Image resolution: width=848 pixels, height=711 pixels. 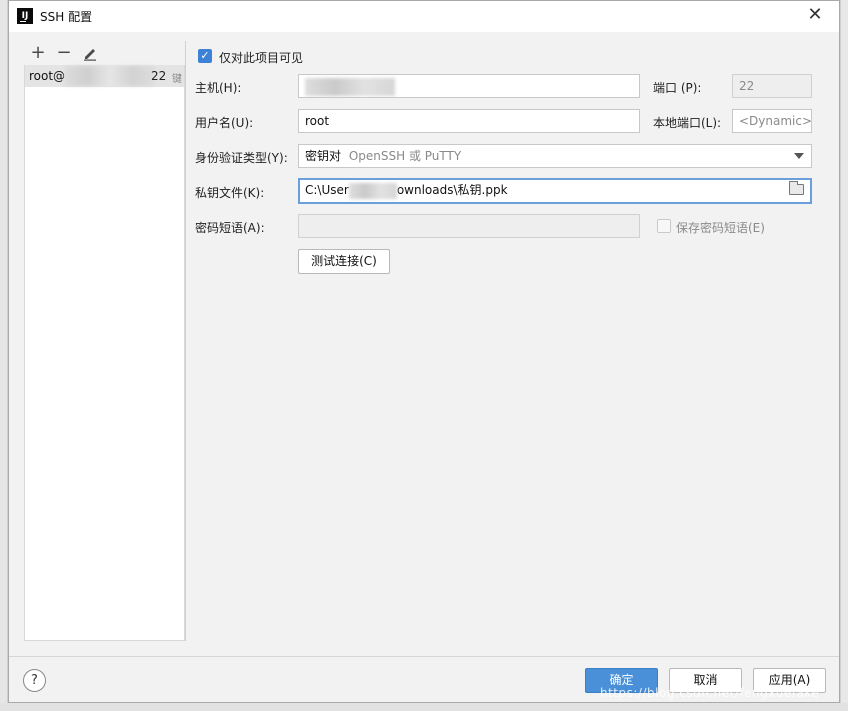 What do you see at coordinates (104, 53) in the screenshot?
I see `host-list-toolbar` at bounding box center [104, 53].